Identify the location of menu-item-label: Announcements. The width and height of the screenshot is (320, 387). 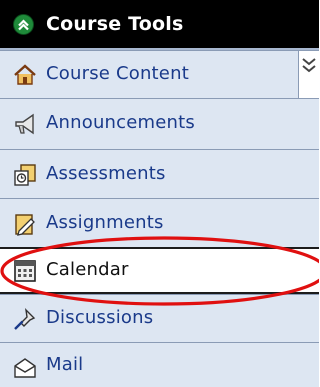
(120, 122).